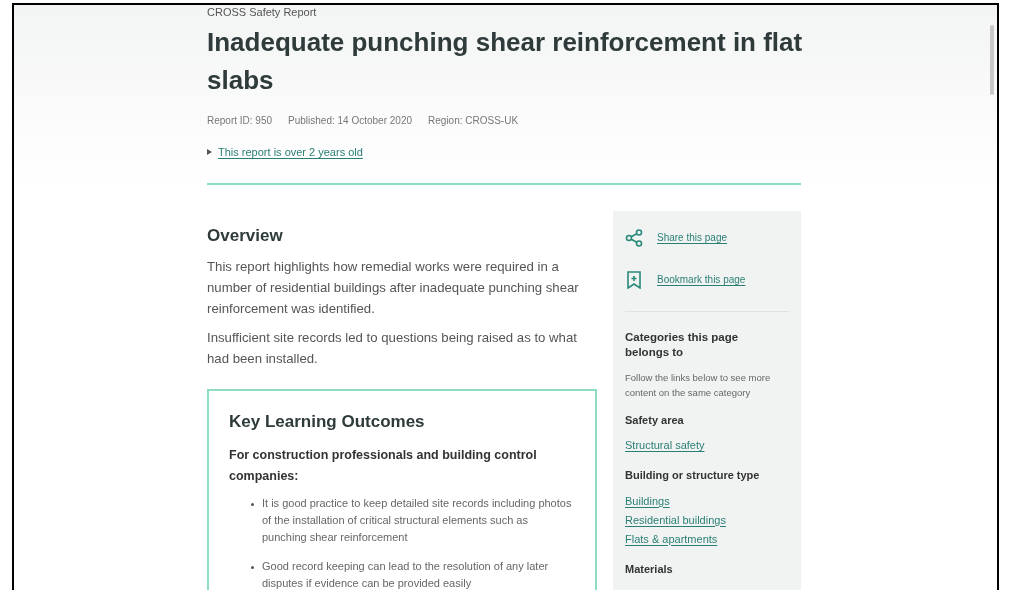 The width and height of the screenshot is (1010, 590). I want to click on category-link: Structural safety, so click(707, 445).